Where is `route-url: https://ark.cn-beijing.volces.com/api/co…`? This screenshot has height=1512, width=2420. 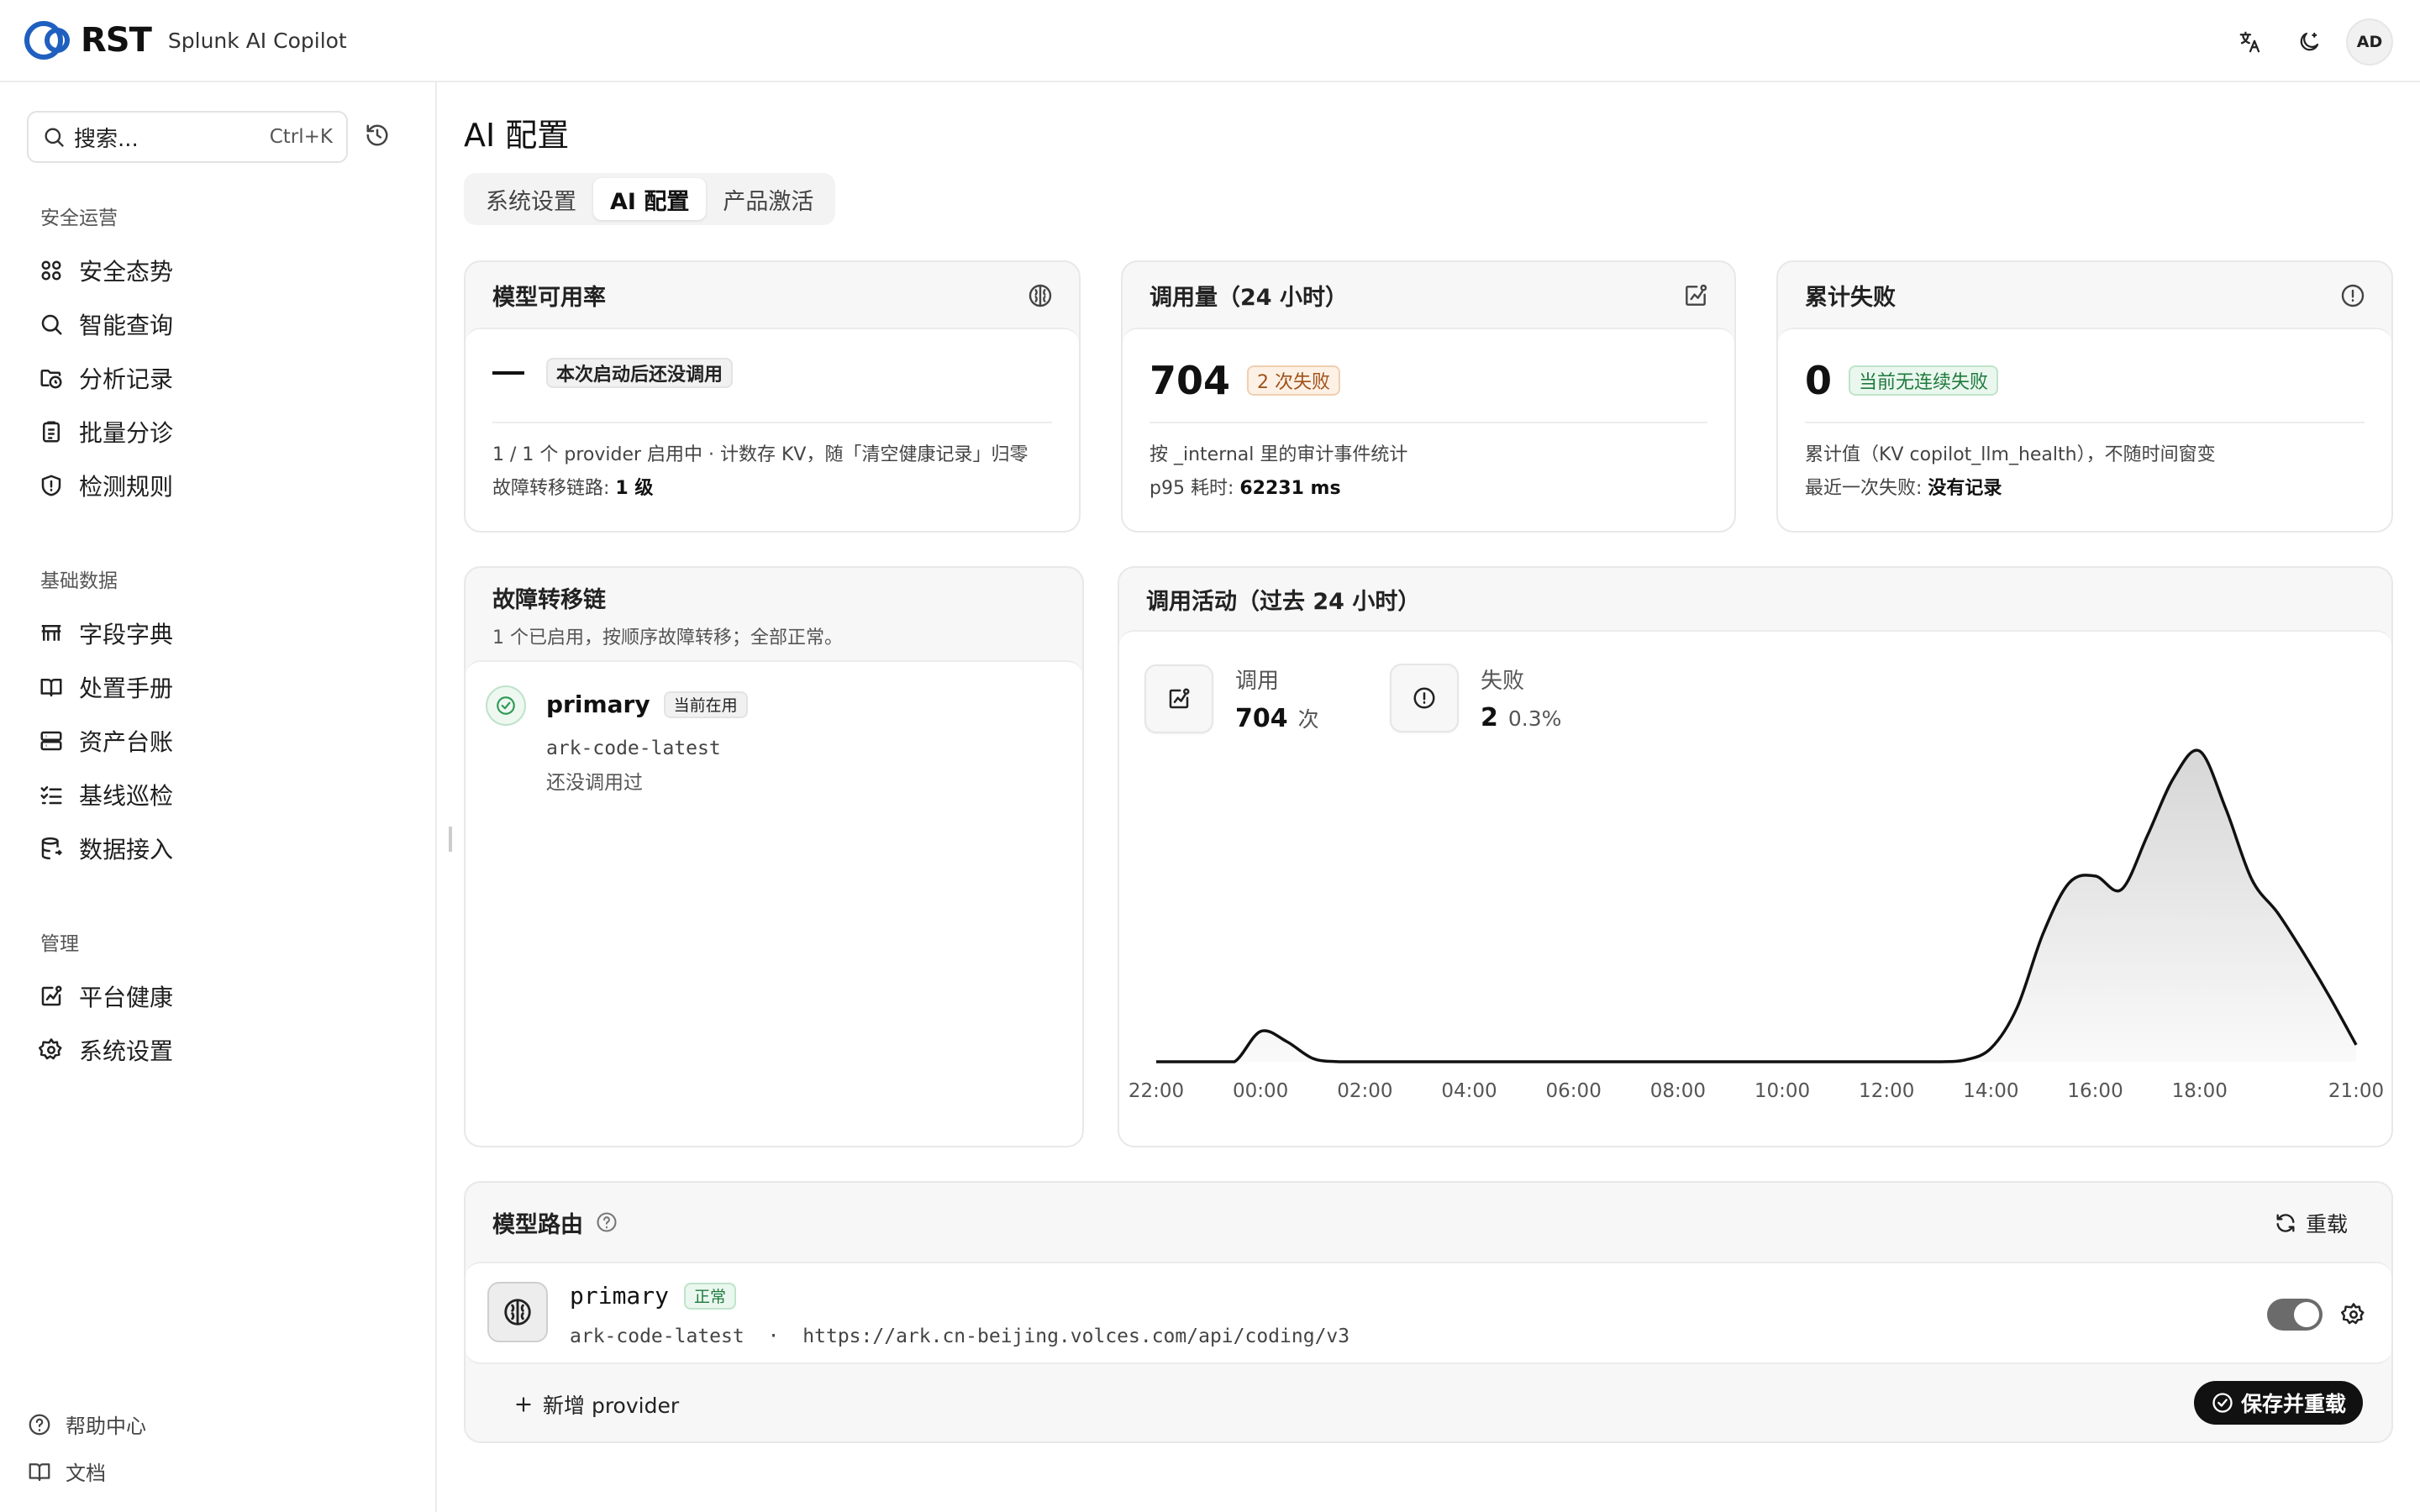
route-url: https://ark.cn-beijing.volces.com/api/co… is located at coordinates (1076, 1336).